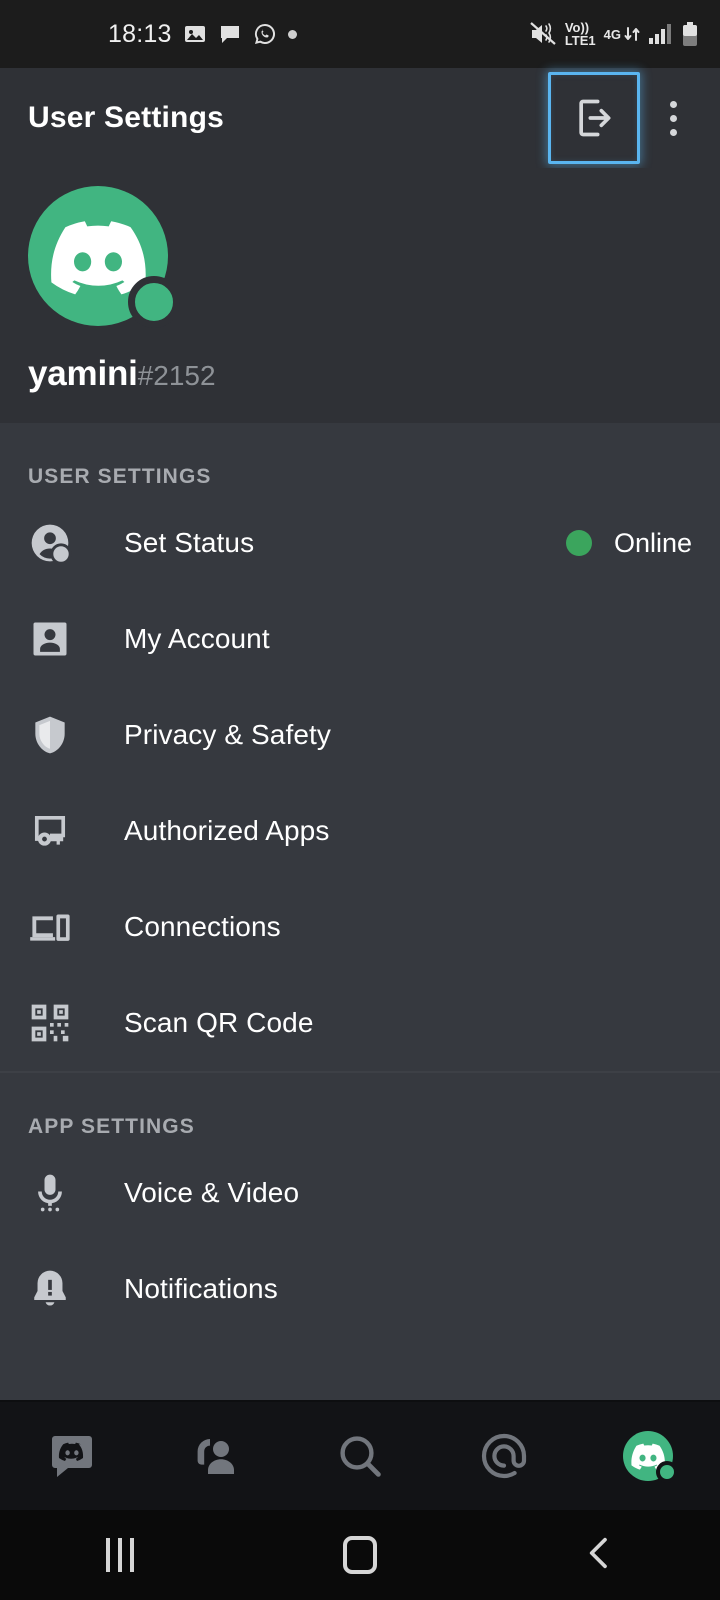 This screenshot has height=1600, width=720. Describe the element at coordinates (59, 543) in the screenshot. I see `set-status-icon` at that location.